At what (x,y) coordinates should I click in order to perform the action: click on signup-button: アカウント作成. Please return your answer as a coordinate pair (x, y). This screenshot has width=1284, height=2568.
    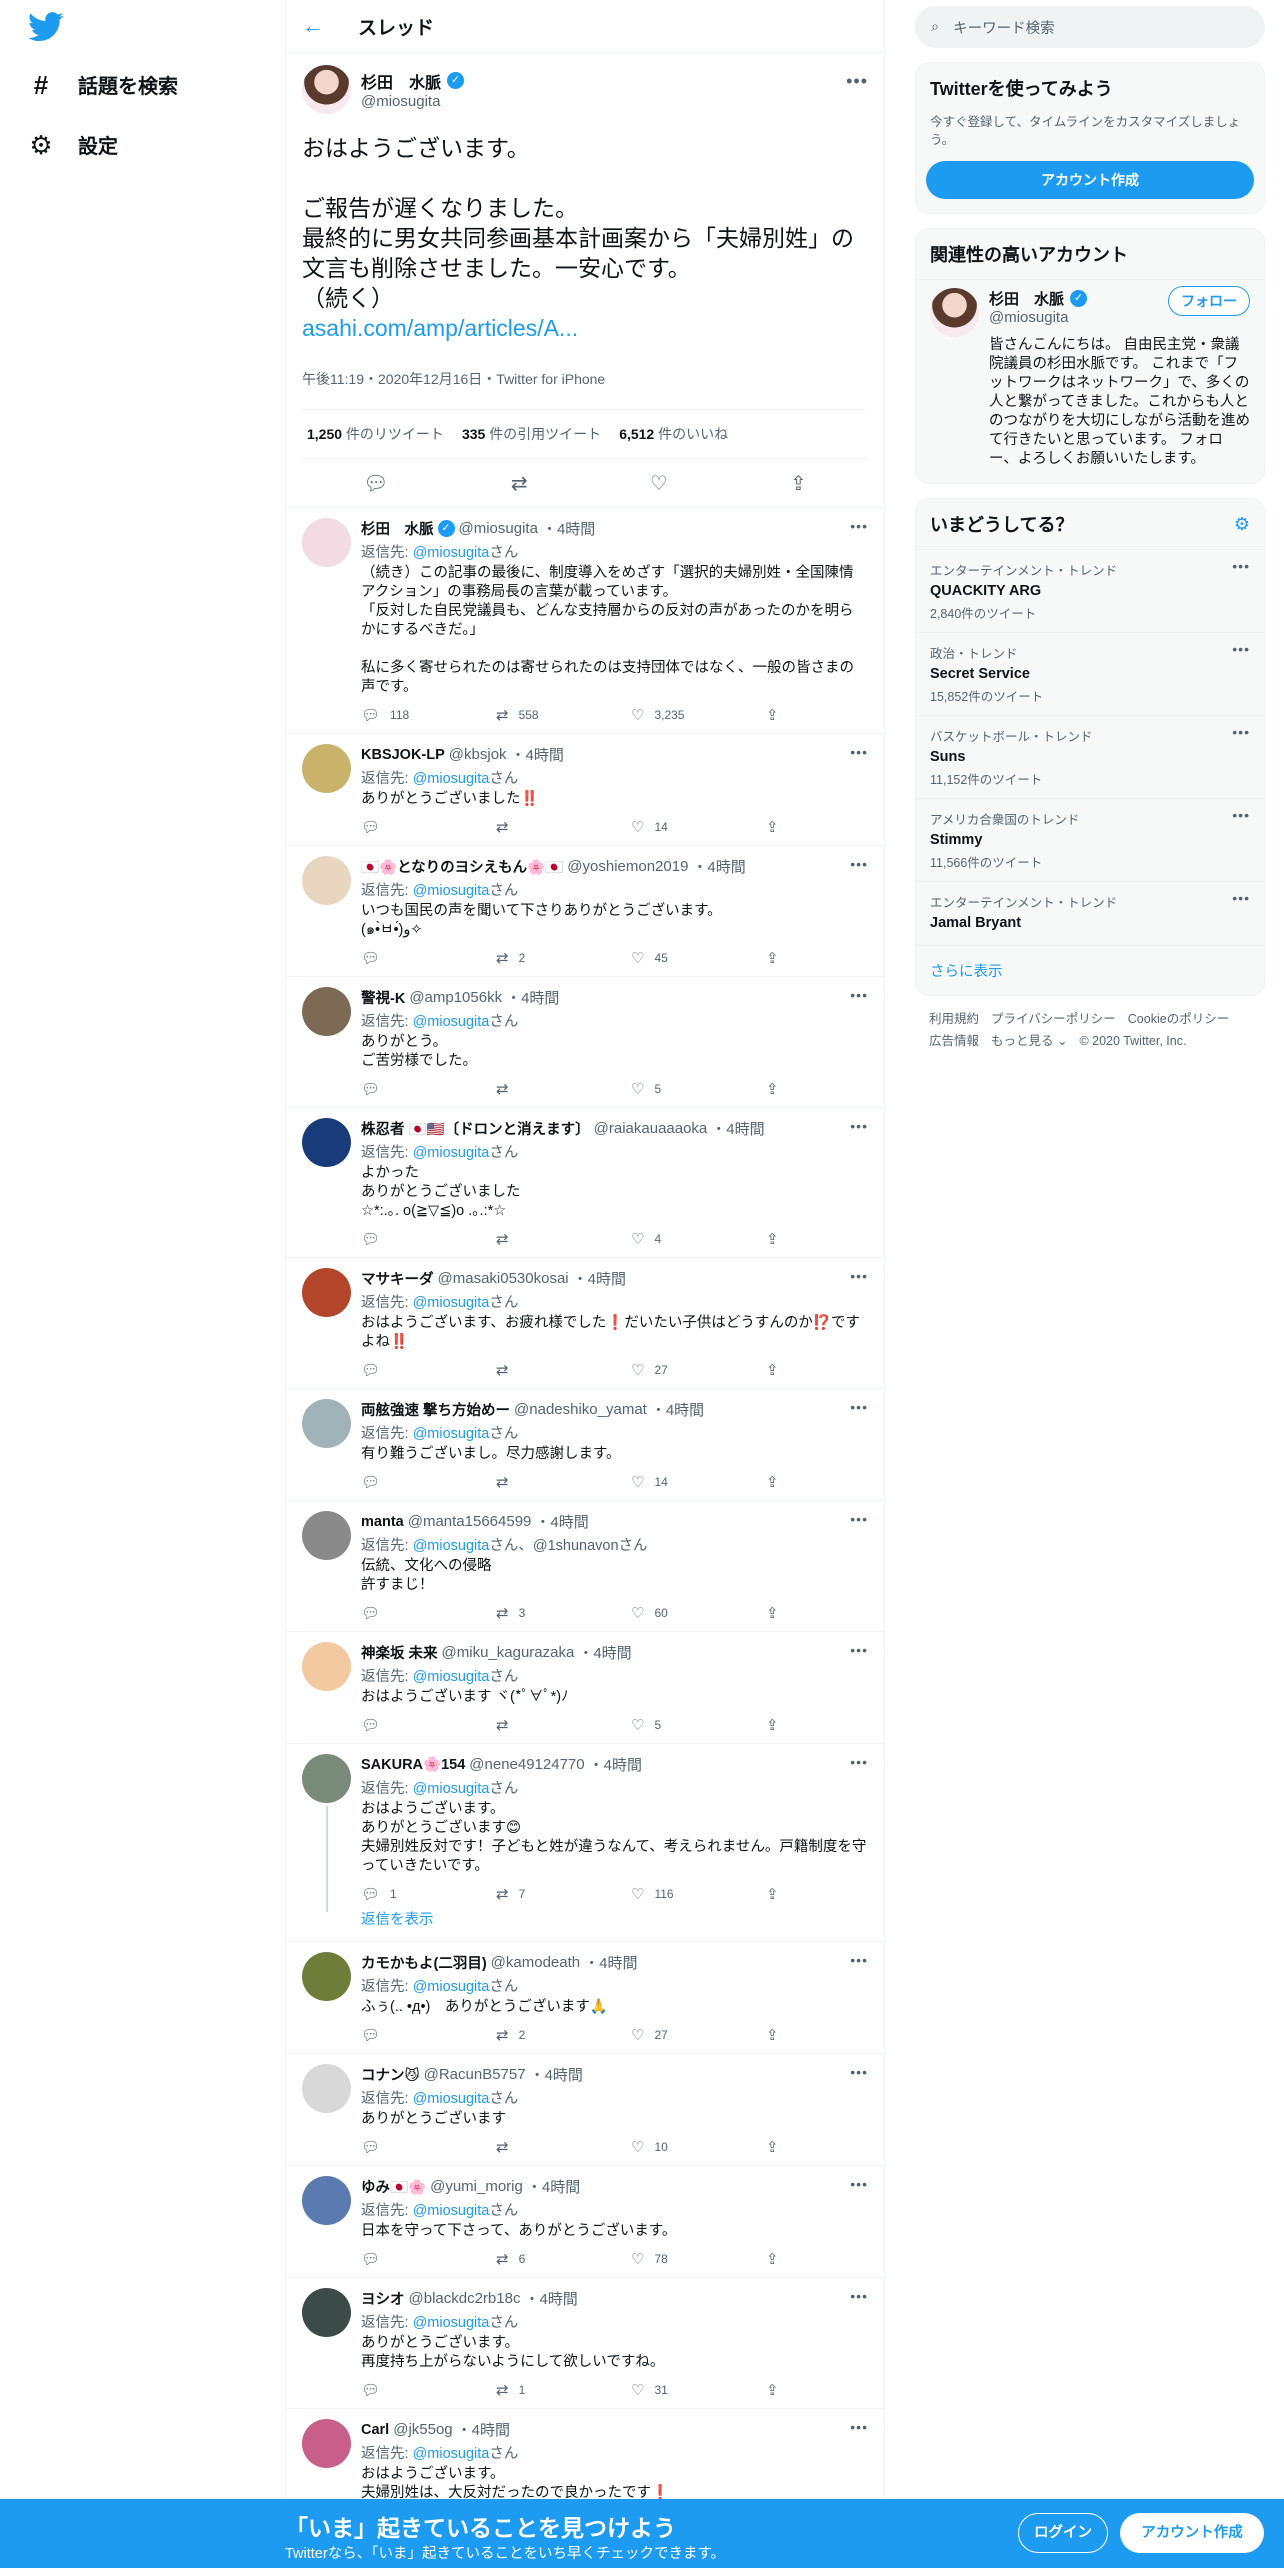
    Looking at the image, I should click on (1192, 2533).